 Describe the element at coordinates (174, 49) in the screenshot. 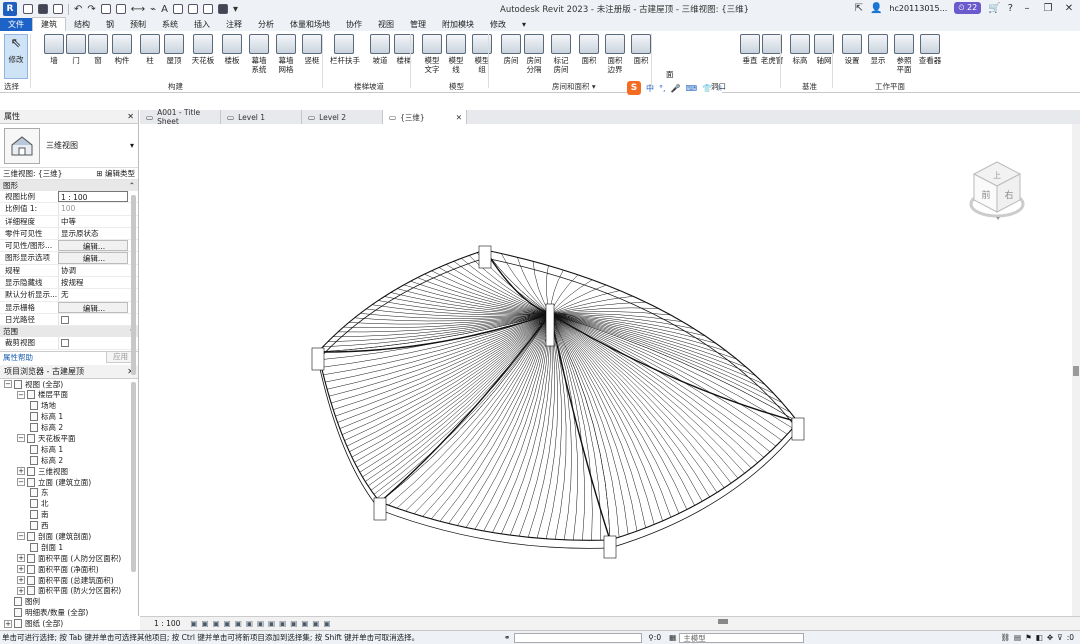

I see `ribbon-tool-5: 屋顶` at that location.